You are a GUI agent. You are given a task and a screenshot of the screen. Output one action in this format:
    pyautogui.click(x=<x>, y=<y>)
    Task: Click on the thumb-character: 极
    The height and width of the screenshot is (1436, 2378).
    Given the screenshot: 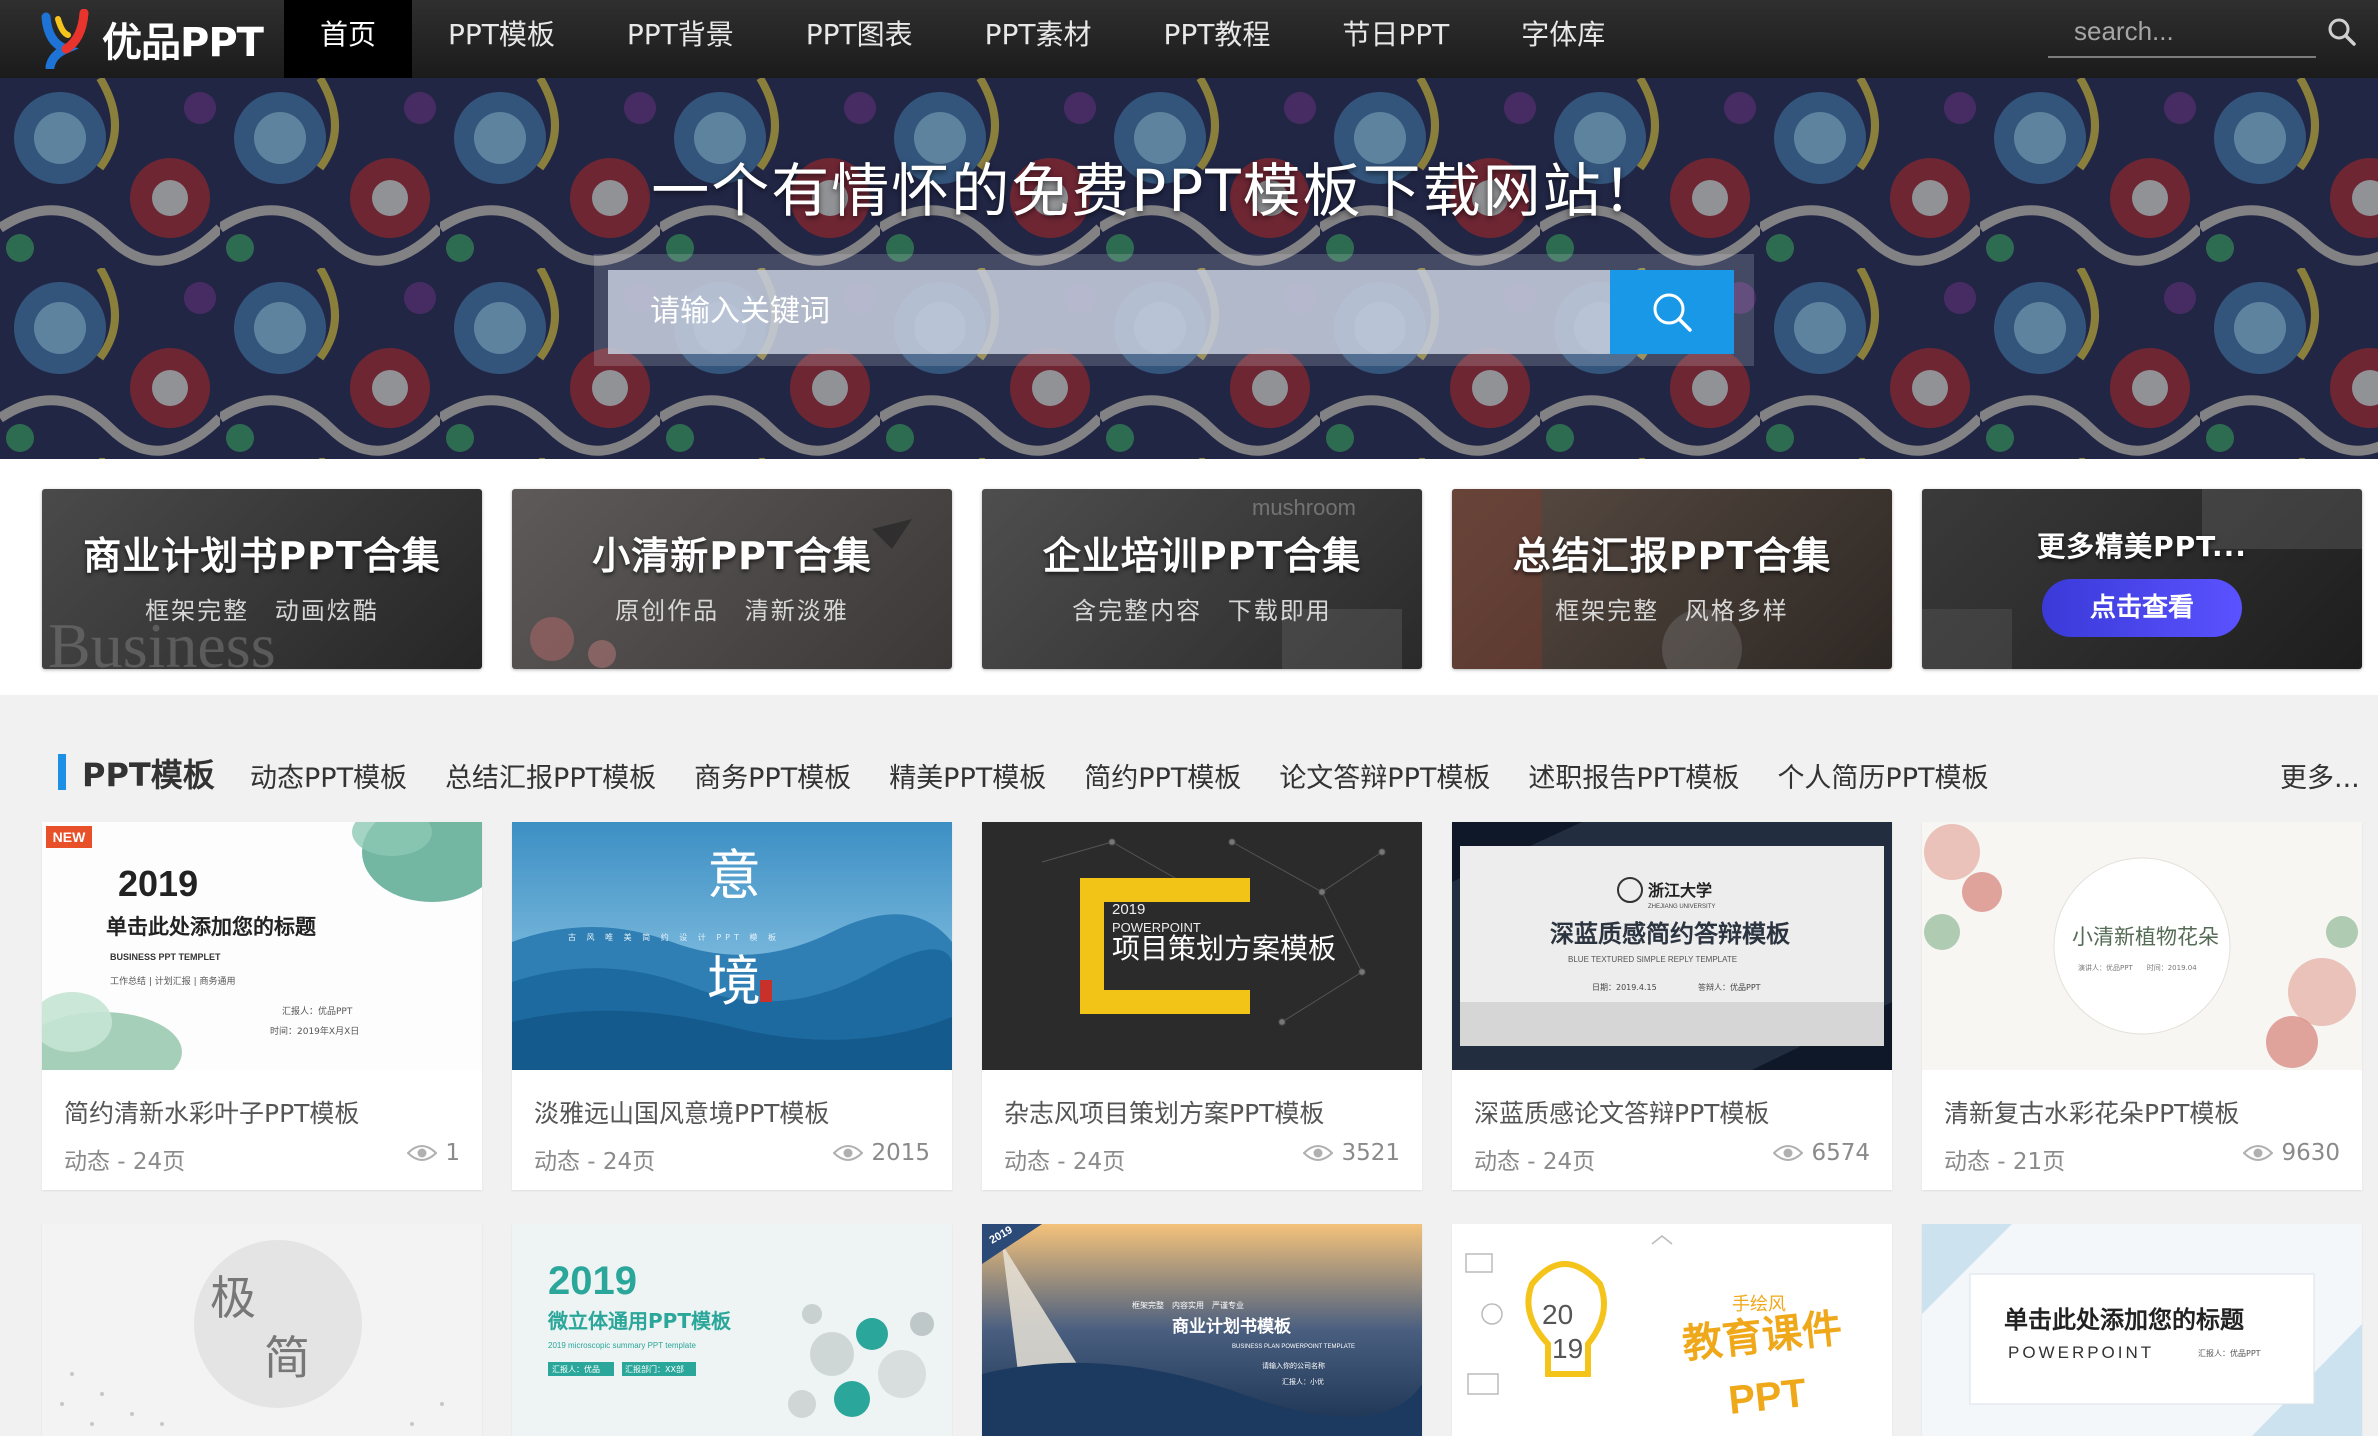 What is the action you would take?
    pyautogui.click(x=233, y=1298)
    